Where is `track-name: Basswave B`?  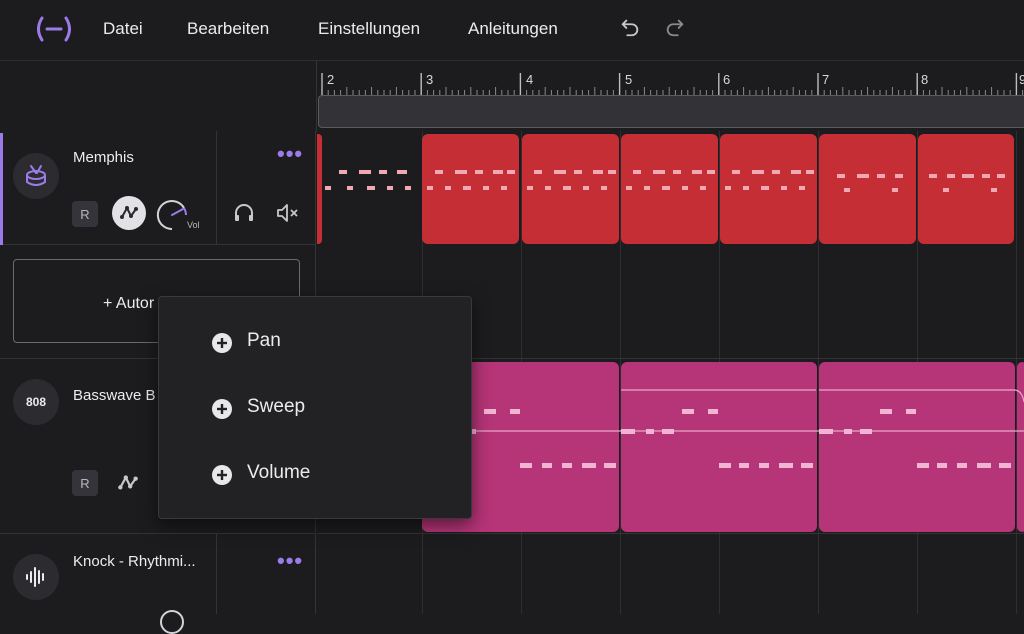
track-name: Basswave B is located at coordinates (114, 395).